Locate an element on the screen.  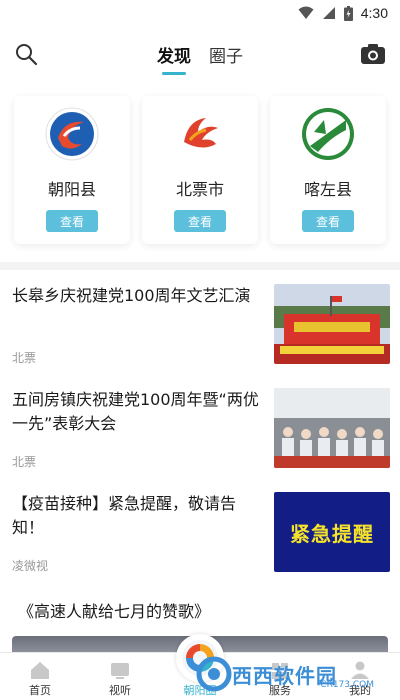
beipiao-logo is located at coordinates (200, 134).